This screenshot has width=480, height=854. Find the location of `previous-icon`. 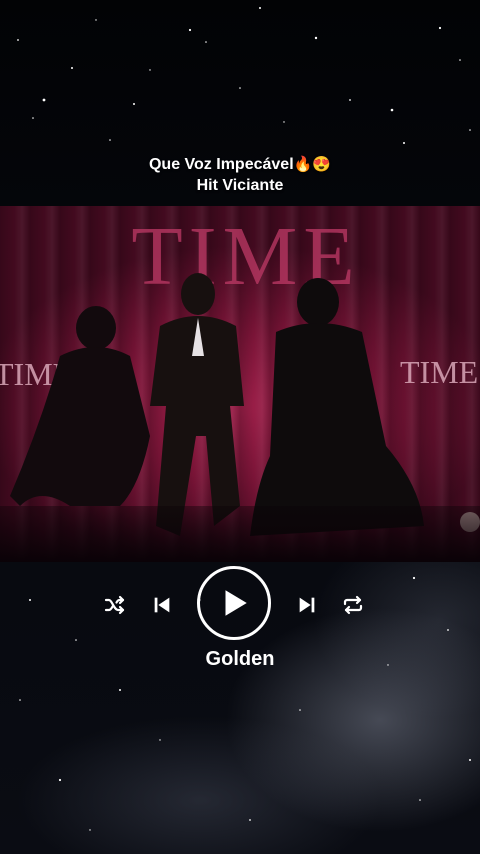

previous-icon is located at coordinates (162, 605).